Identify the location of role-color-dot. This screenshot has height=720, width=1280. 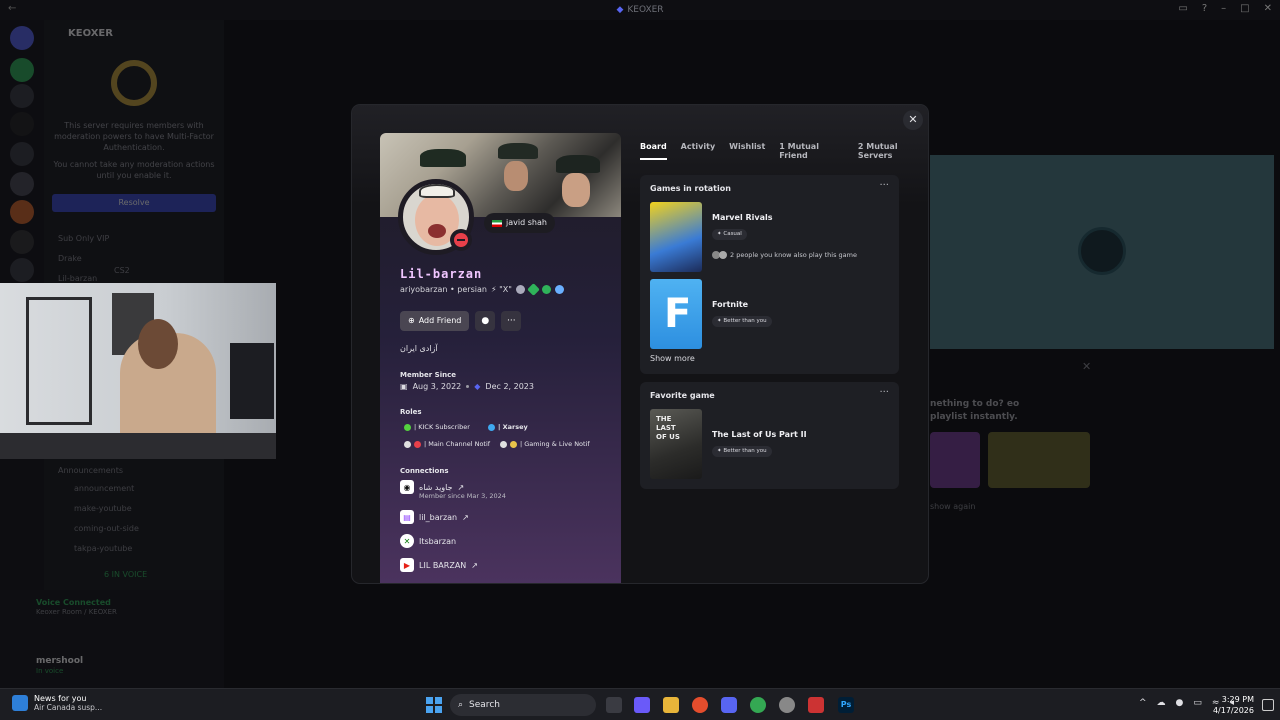
(503, 444).